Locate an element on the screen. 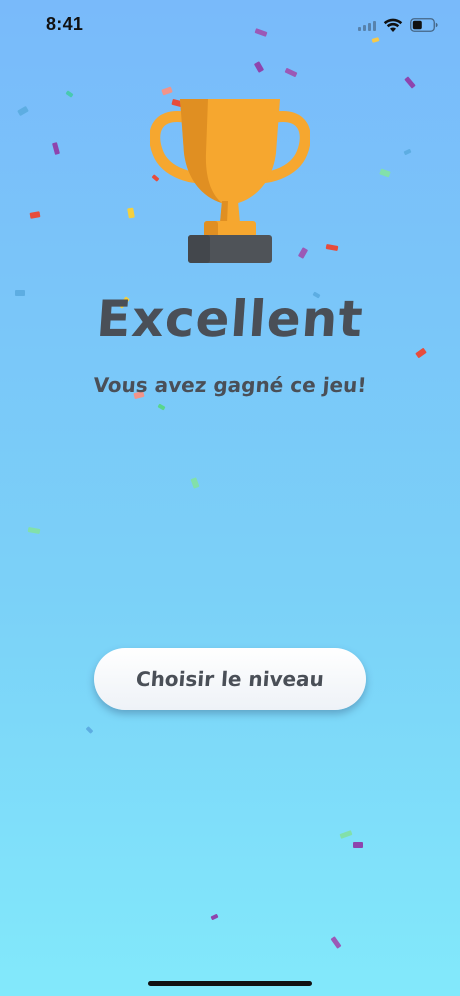 The width and height of the screenshot is (460, 996). choose-level-button: Choisir le niveau is located at coordinates (230, 679).